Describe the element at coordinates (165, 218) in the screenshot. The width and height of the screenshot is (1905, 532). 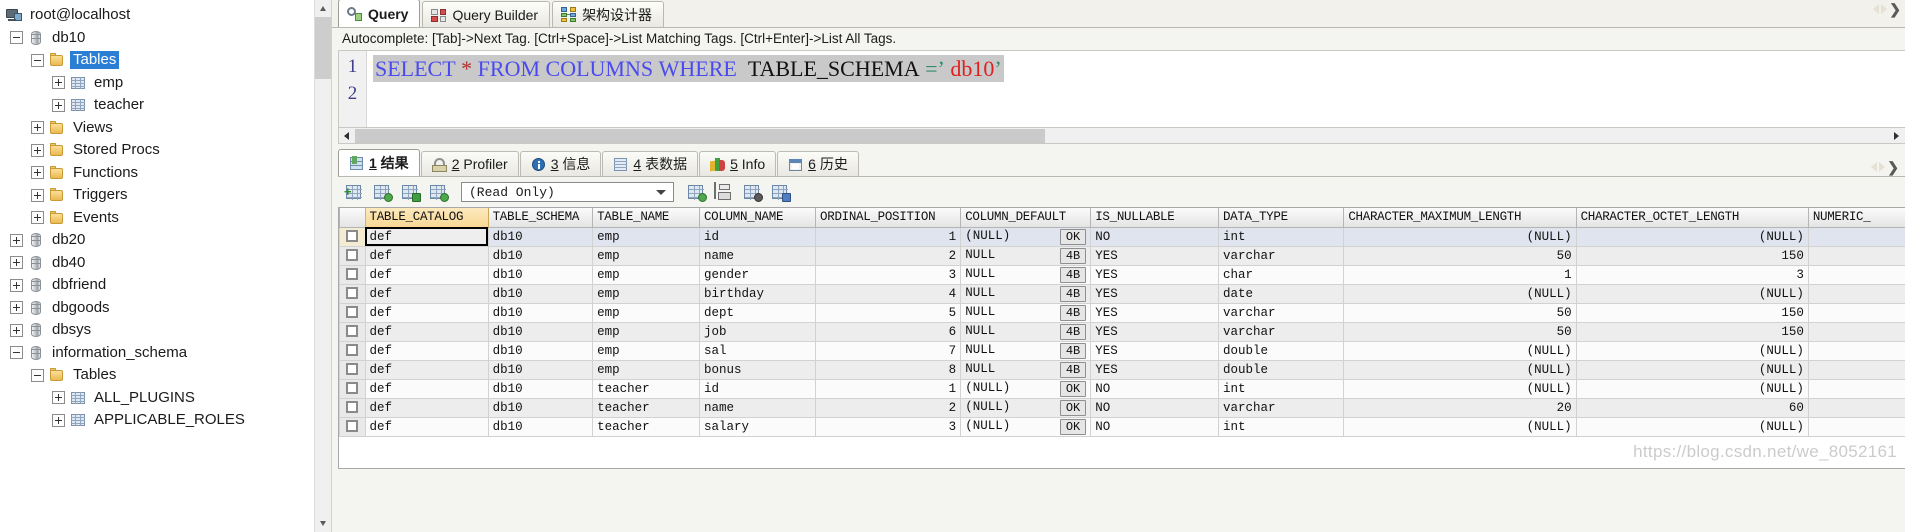
I see `tree-node-events: Events` at that location.